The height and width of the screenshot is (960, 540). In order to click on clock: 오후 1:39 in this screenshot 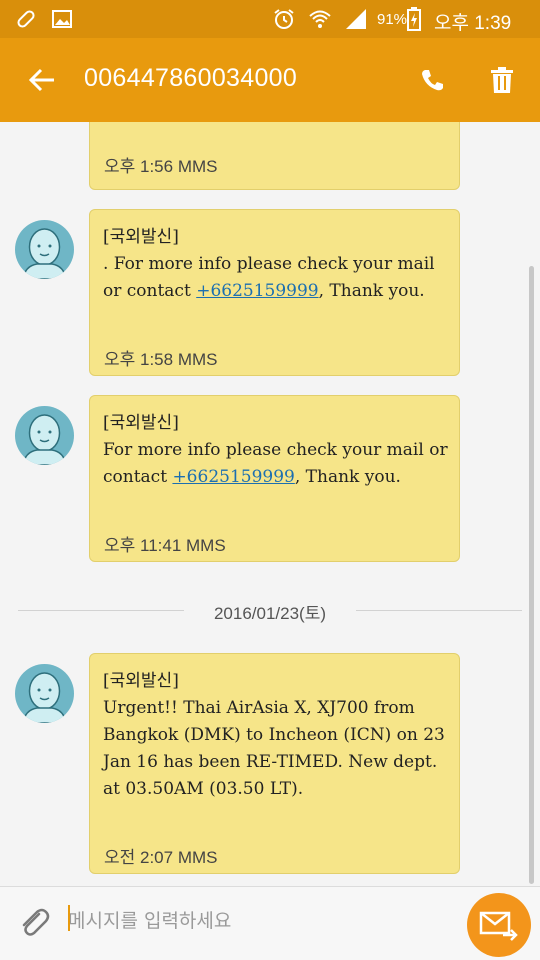, I will do `click(473, 23)`.